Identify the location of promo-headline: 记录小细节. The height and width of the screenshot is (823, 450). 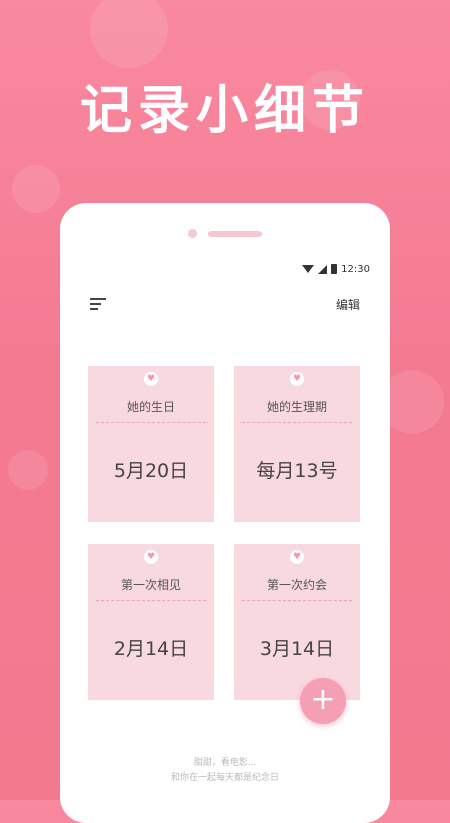
(224, 111).